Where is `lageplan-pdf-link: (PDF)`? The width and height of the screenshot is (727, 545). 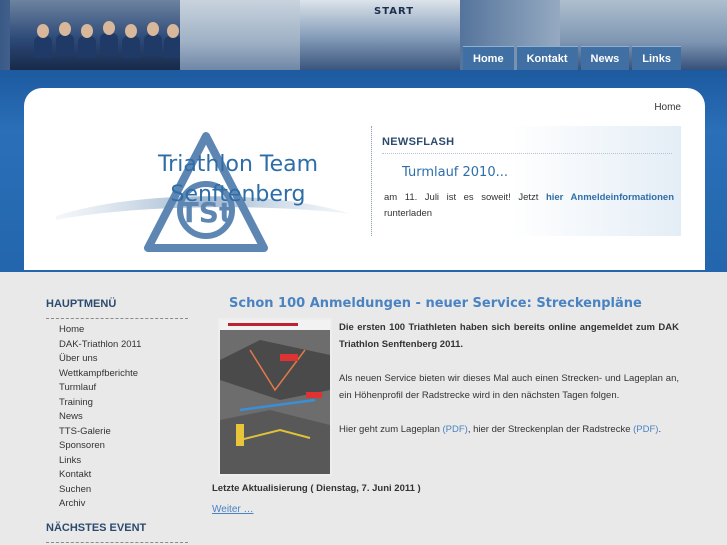 lageplan-pdf-link: (PDF) is located at coordinates (455, 429).